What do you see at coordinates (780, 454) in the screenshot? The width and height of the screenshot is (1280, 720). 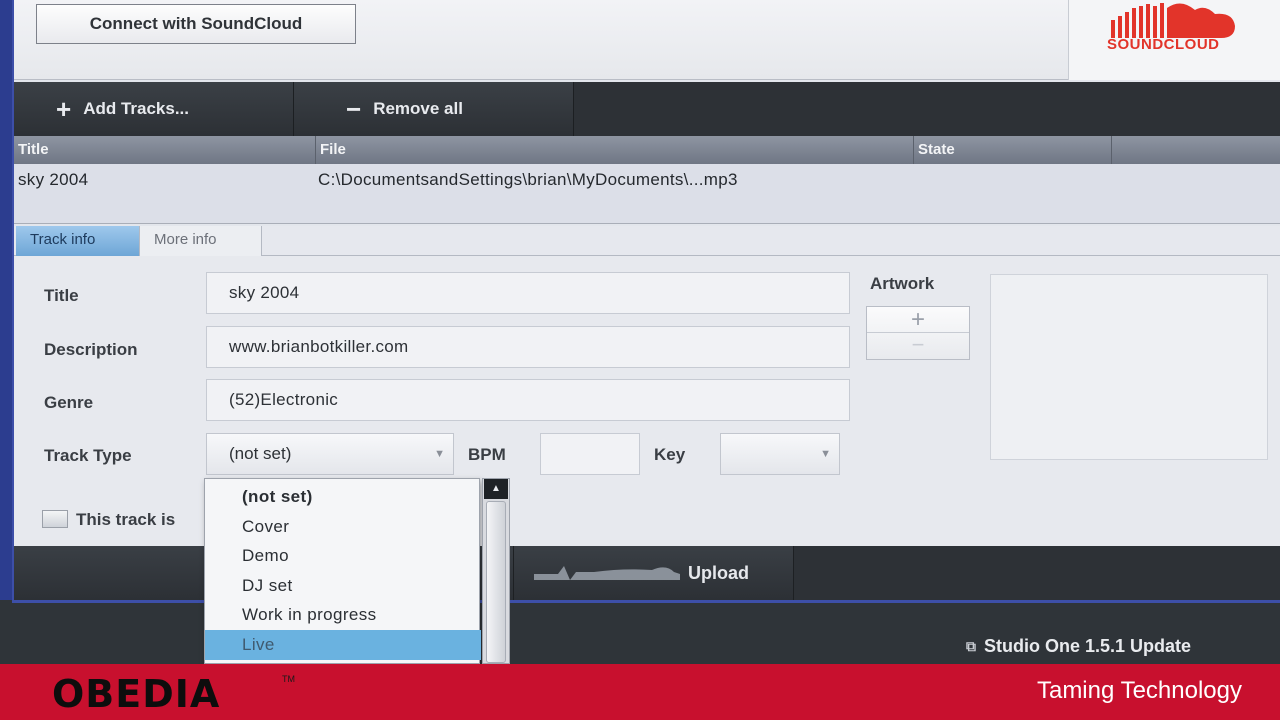 I see `key-select: ▼` at bounding box center [780, 454].